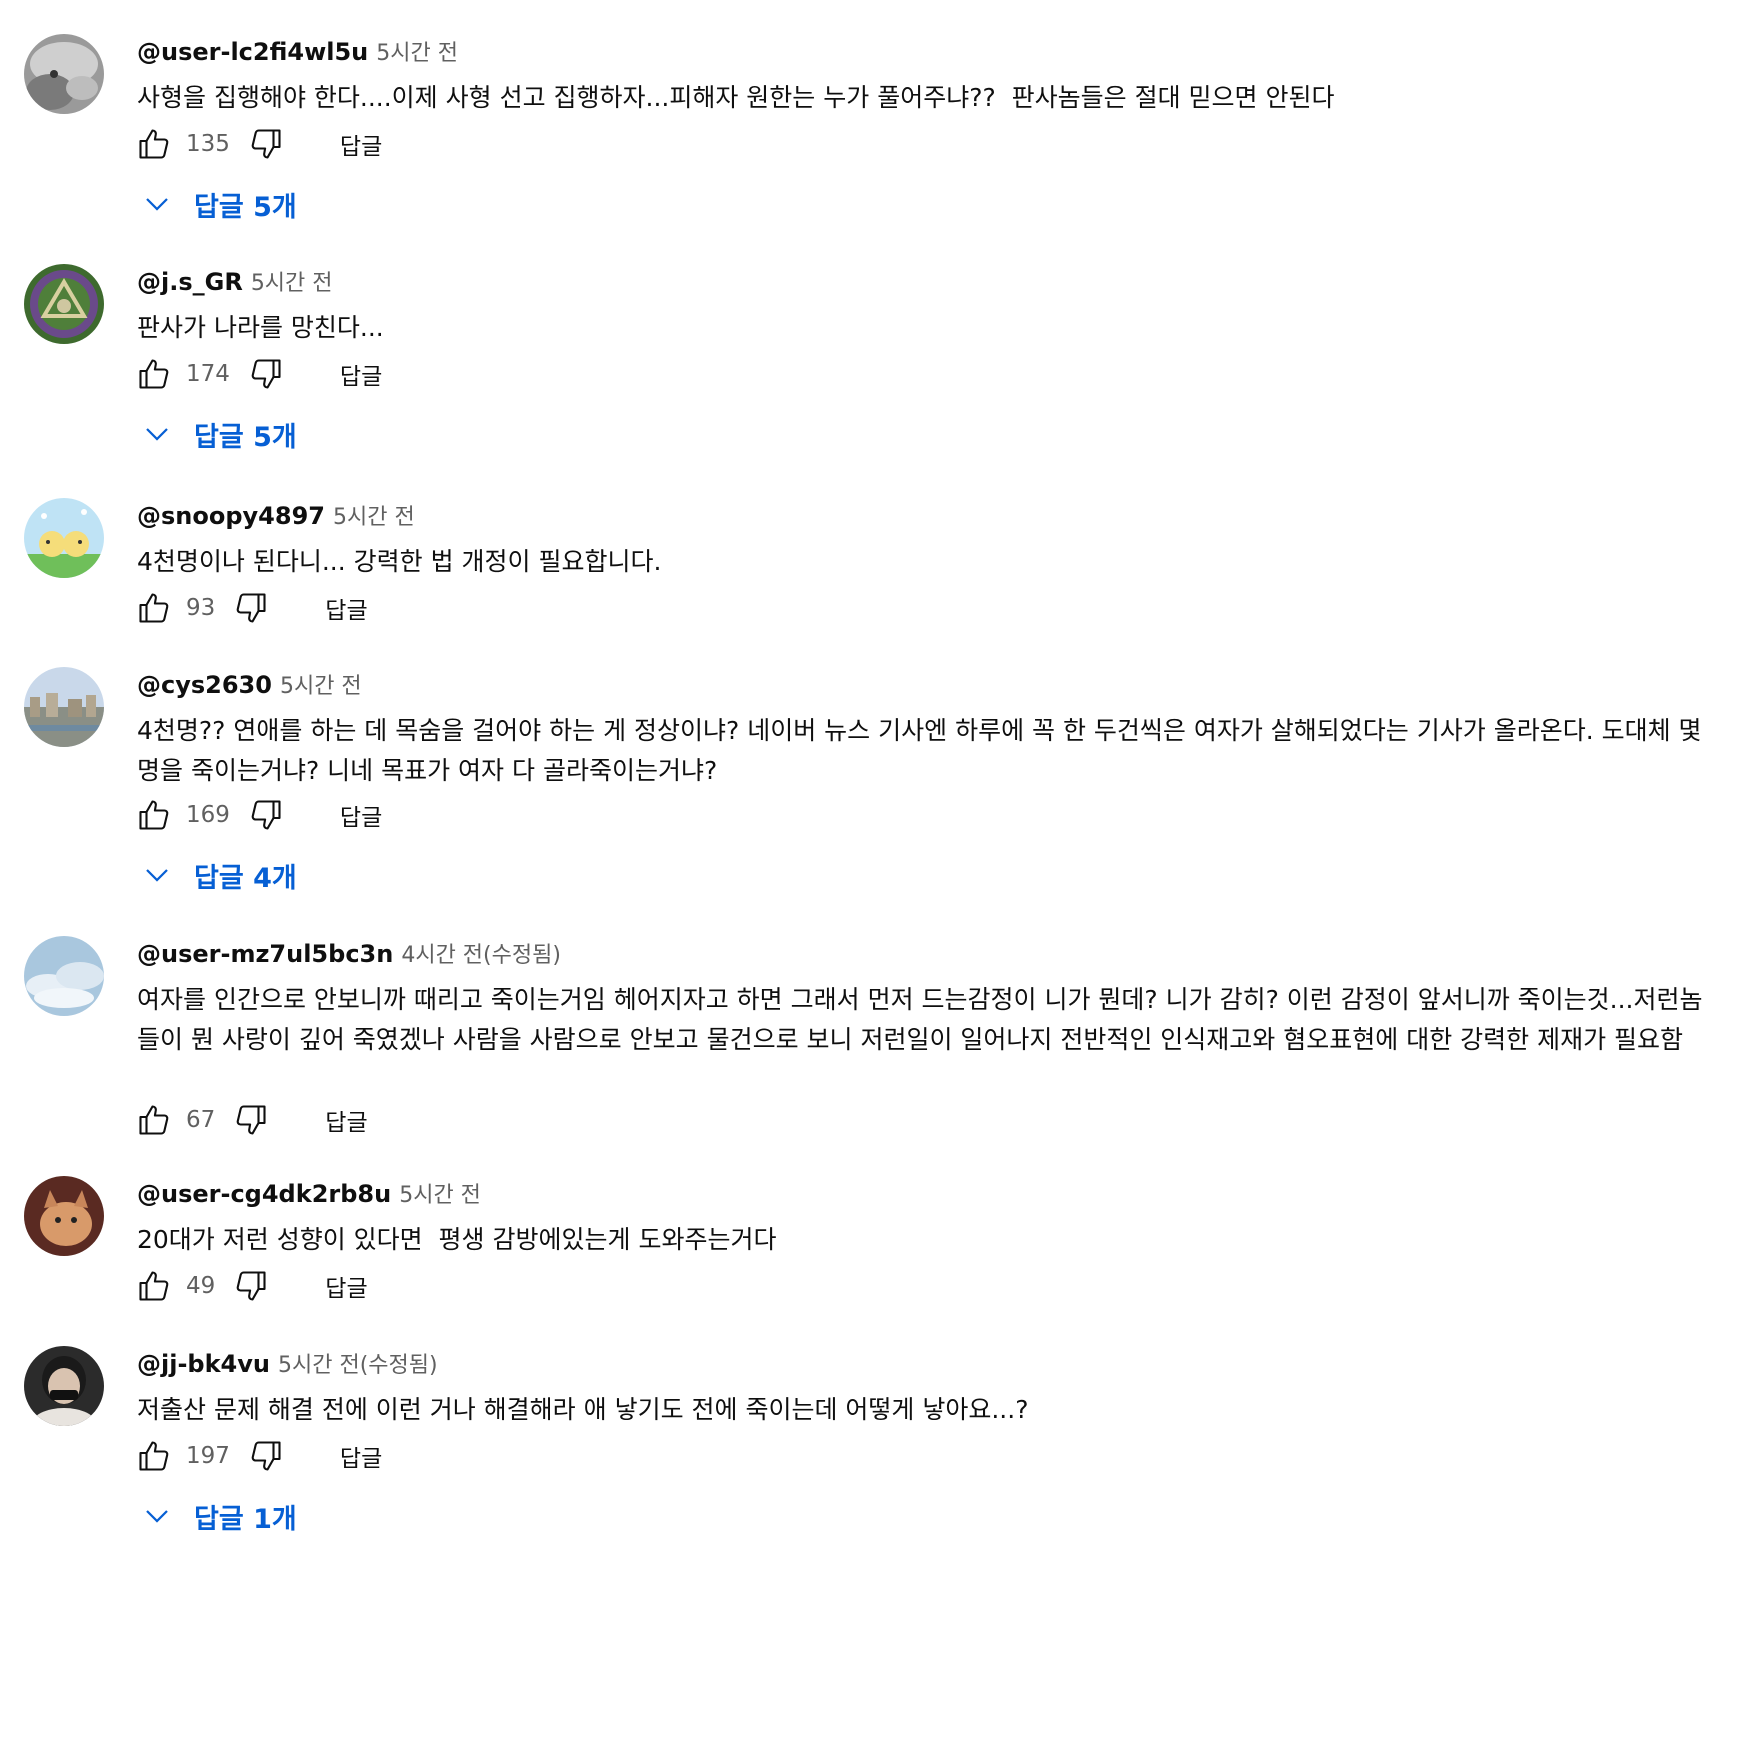 This screenshot has width=1740, height=1746. Describe the element at coordinates (208, 144) in the screenshot. I see `like-count: 135` at that location.